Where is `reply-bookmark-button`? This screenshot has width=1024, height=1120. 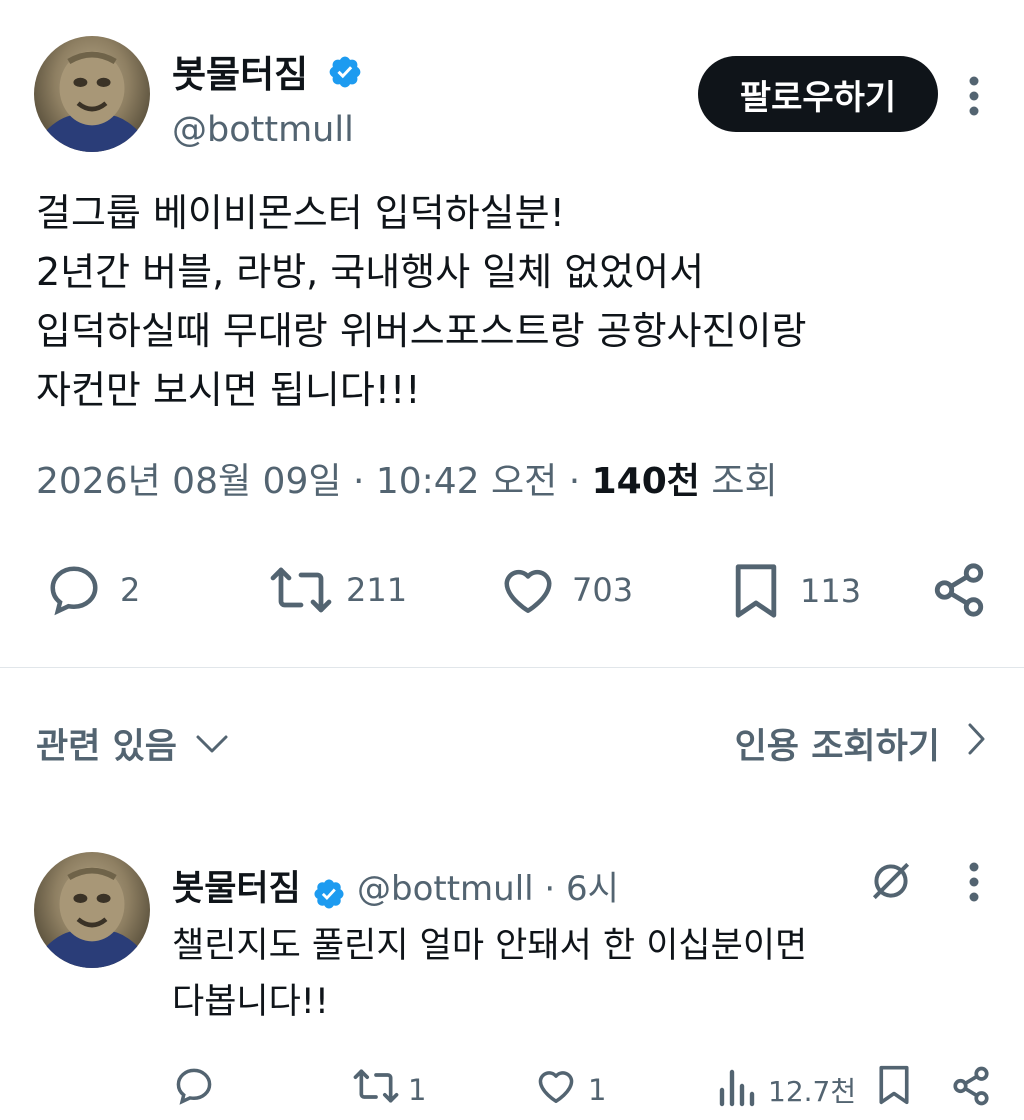
reply-bookmark-button is located at coordinates (894, 1088).